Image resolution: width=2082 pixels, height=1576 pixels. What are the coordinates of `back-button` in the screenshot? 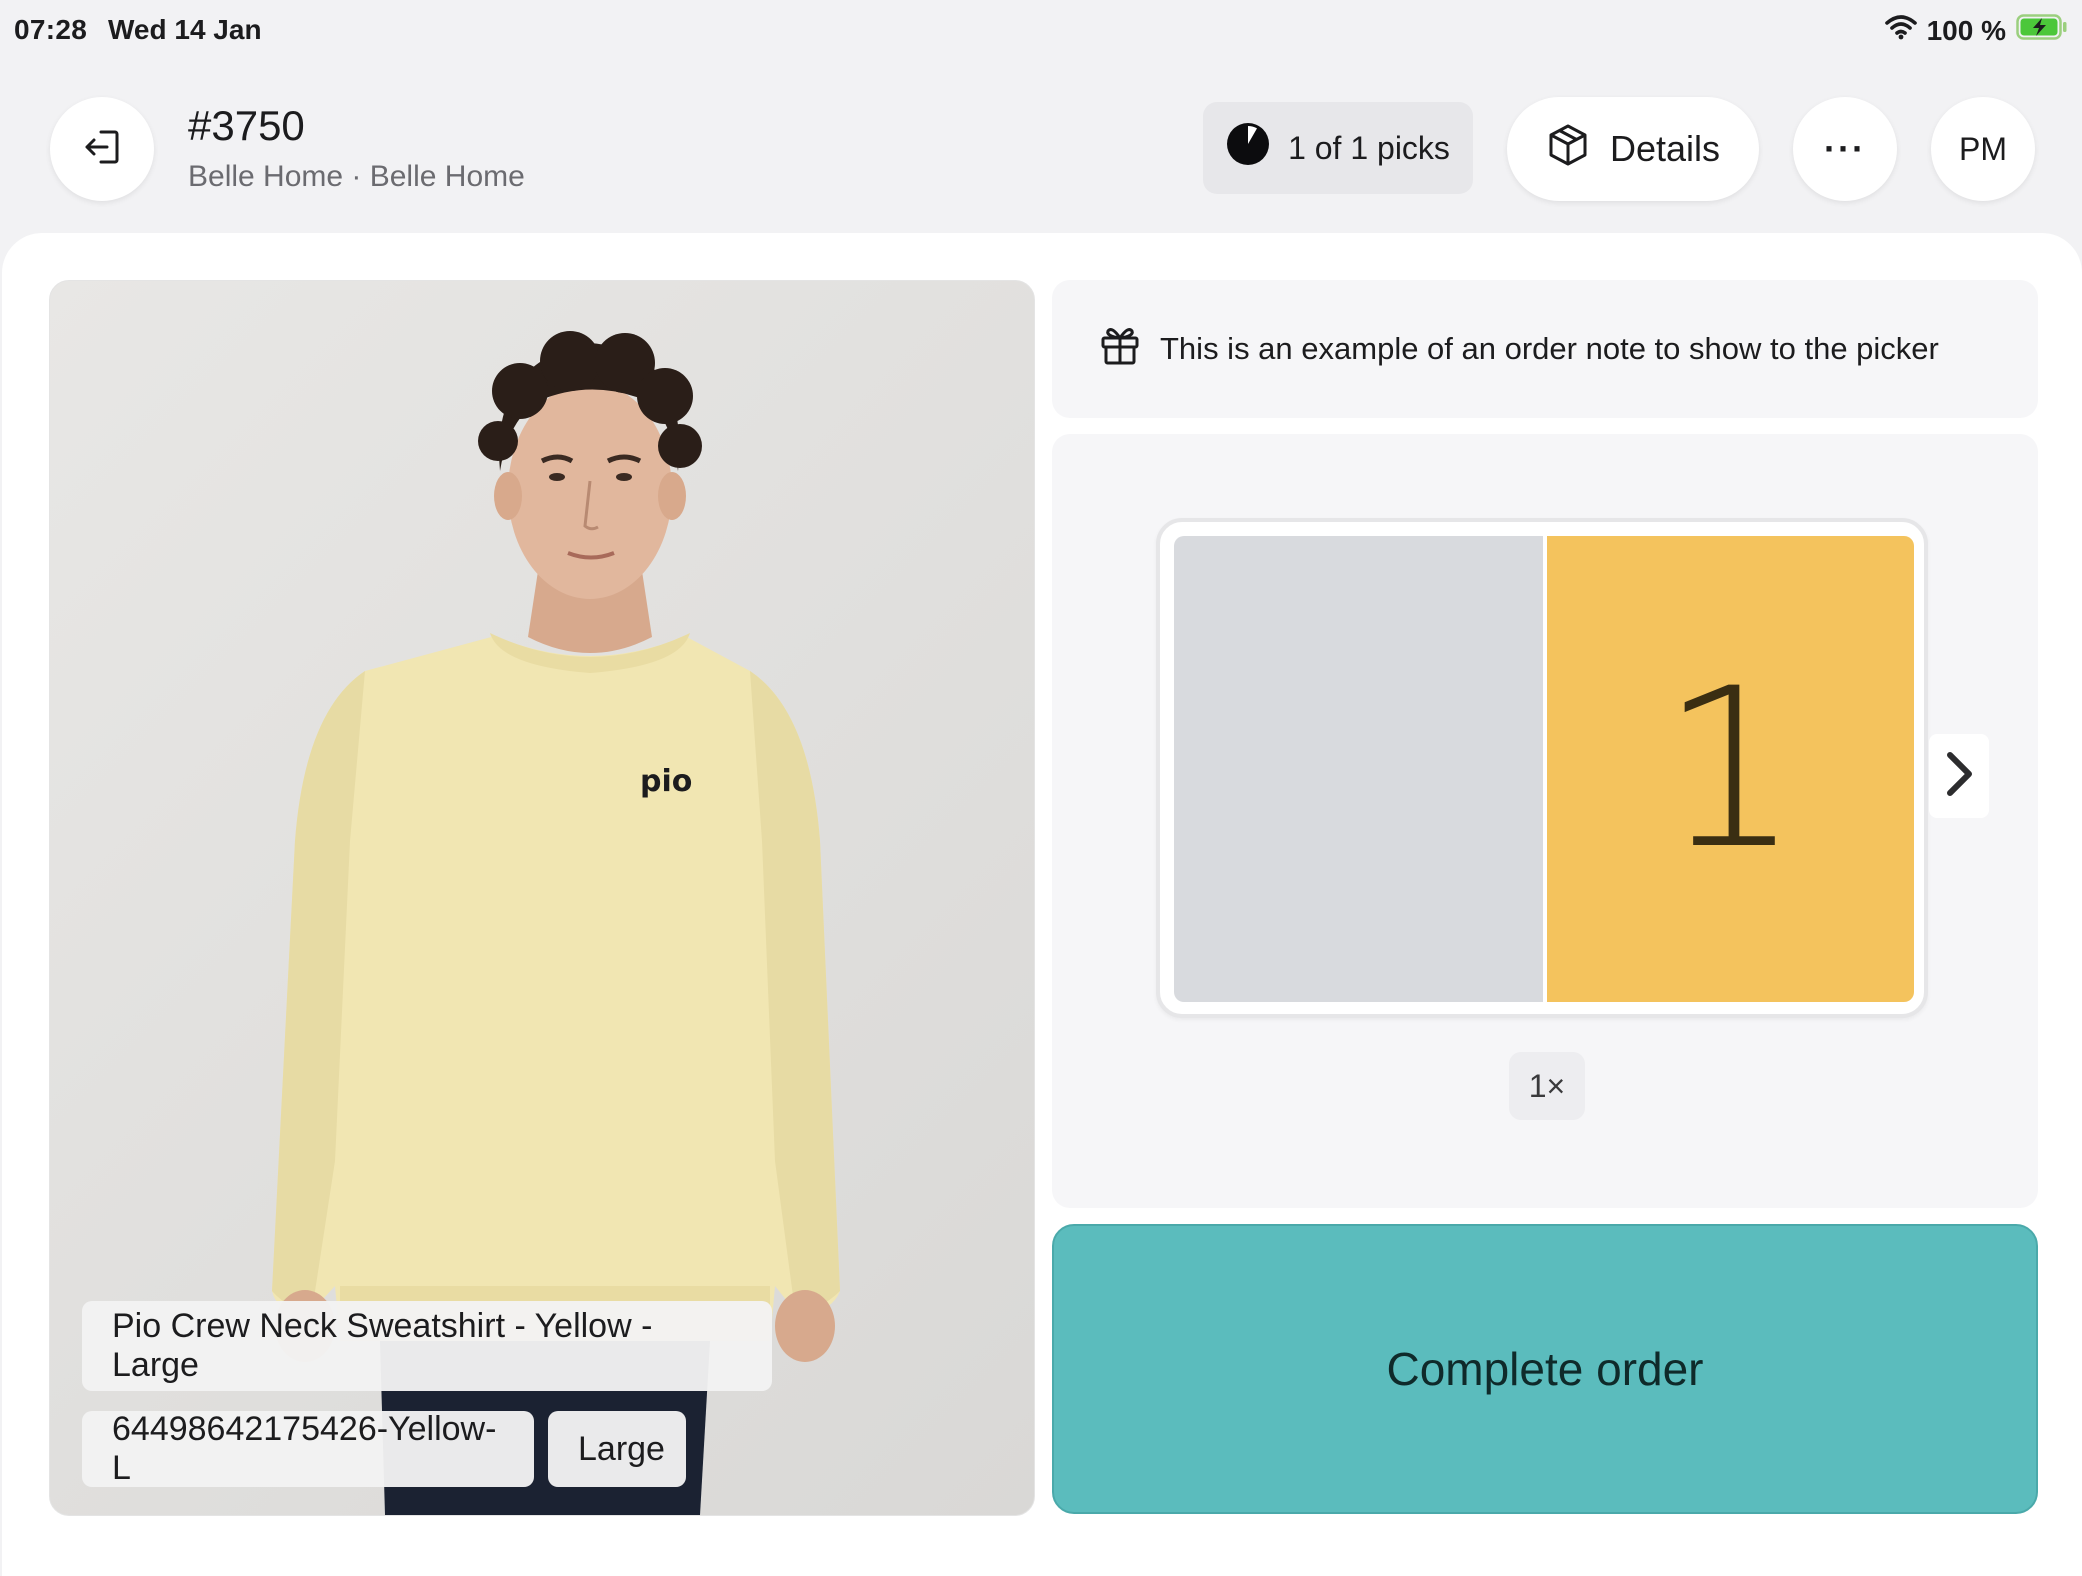 It's located at (102, 149).